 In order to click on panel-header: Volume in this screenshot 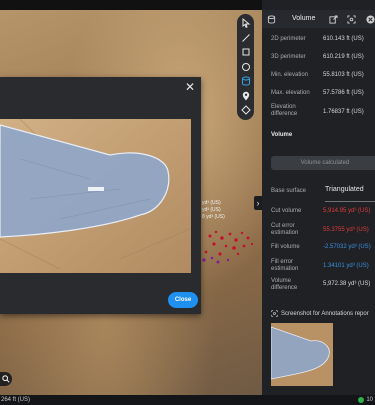, I will do `click(318, 19)`.